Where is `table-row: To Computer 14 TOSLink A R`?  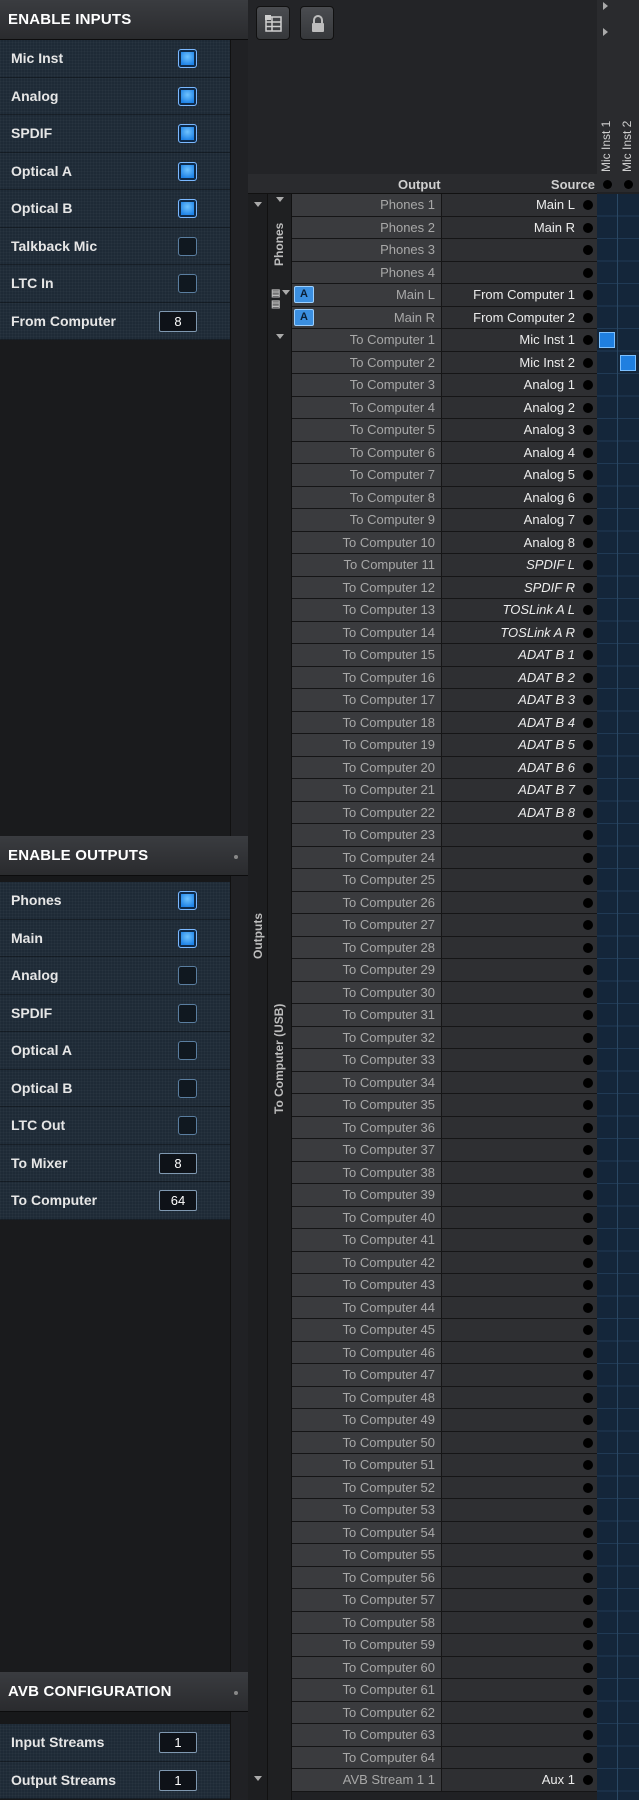 table-row: To Computer 14 TOSLink A R is located at coordinates (444, 632).